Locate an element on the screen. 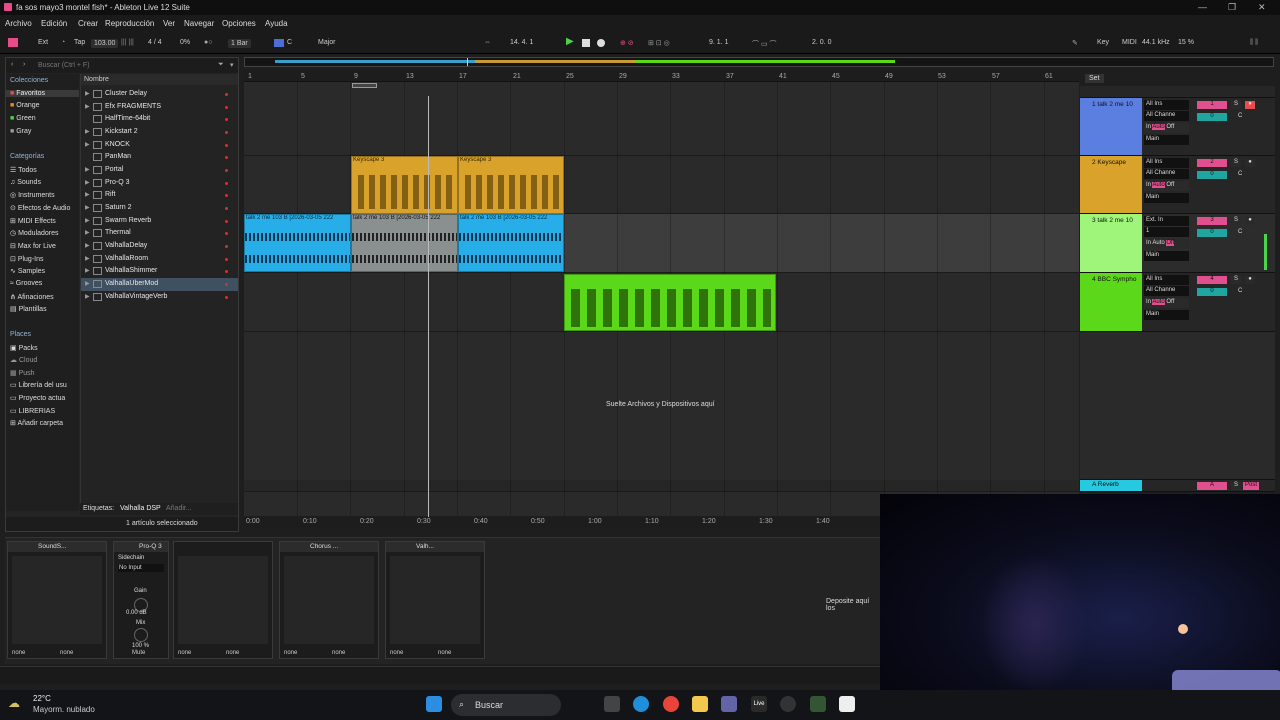  weather-desc: Mayorm. nublado is located at coordinates (64, 709).